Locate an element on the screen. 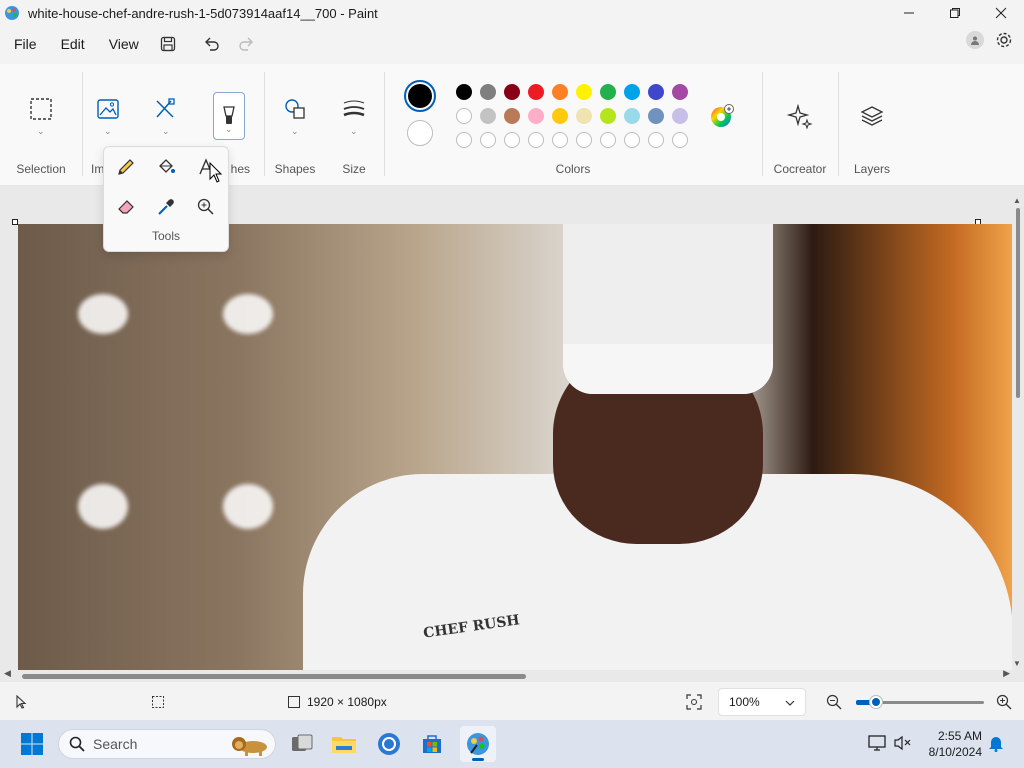  vertical-scroll-thumb is located at coordinates (1018, 303).